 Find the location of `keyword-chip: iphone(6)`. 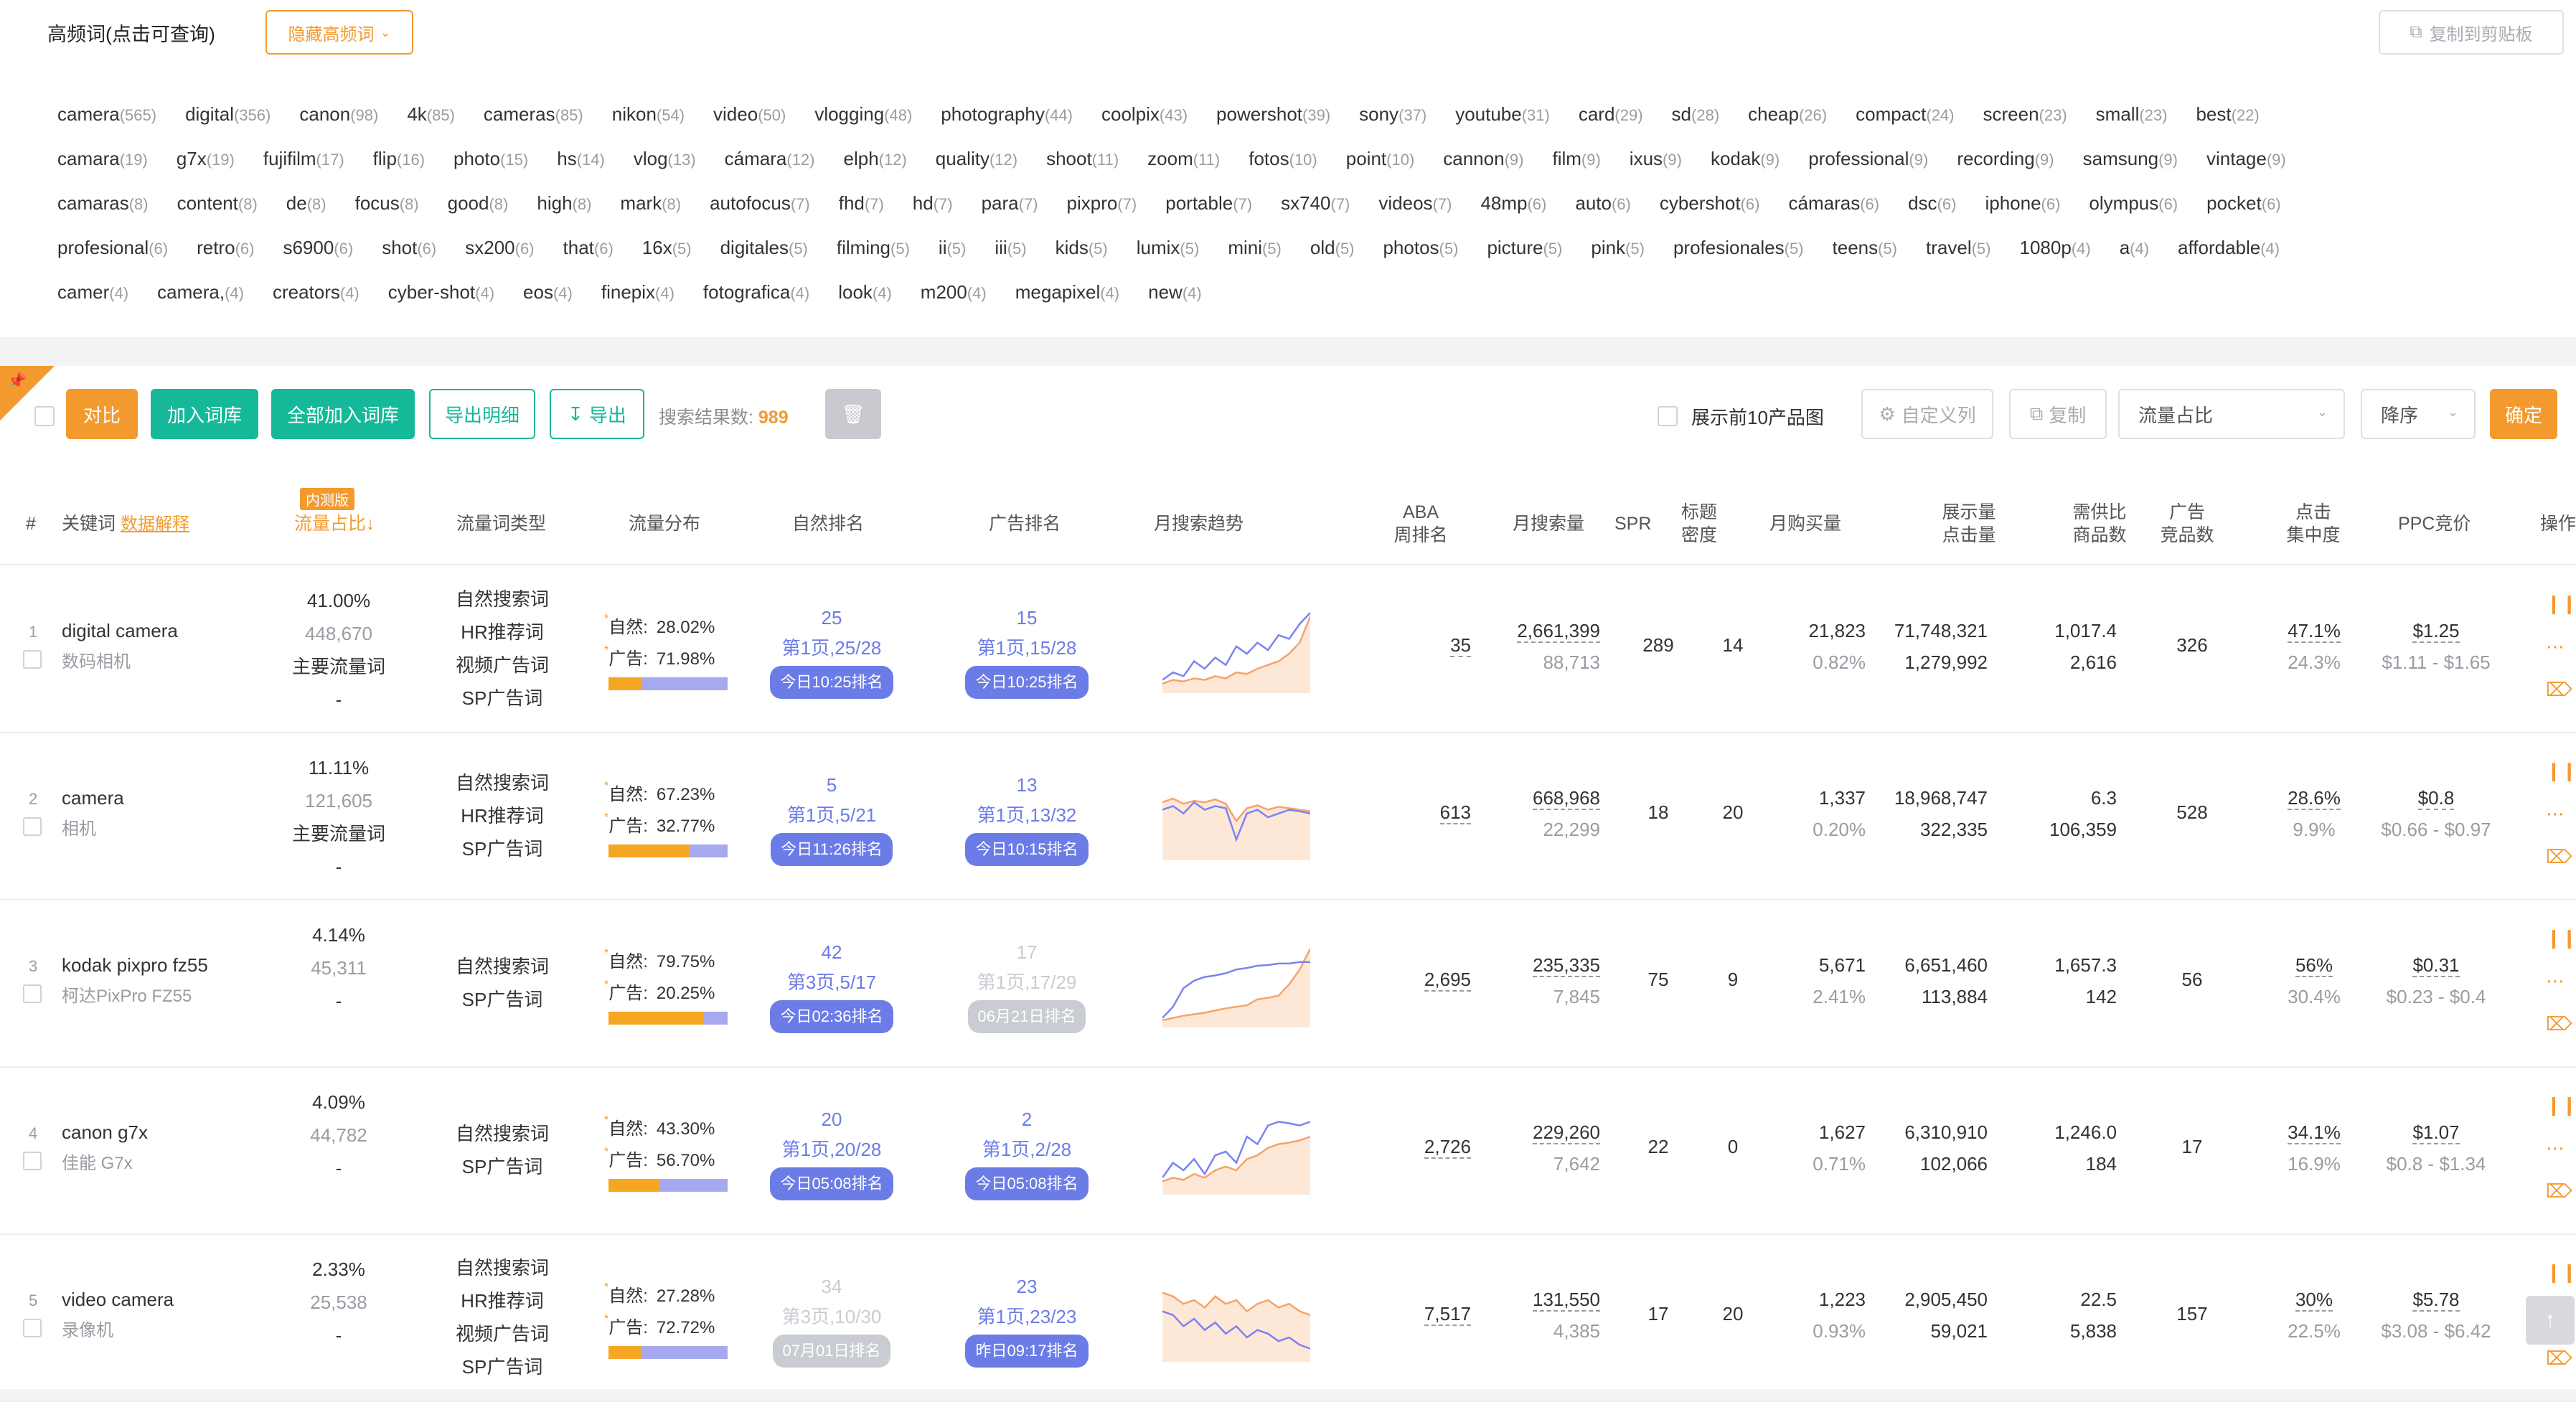

keyword-chip: iphone(6) is located at coordinates (2022, 203).